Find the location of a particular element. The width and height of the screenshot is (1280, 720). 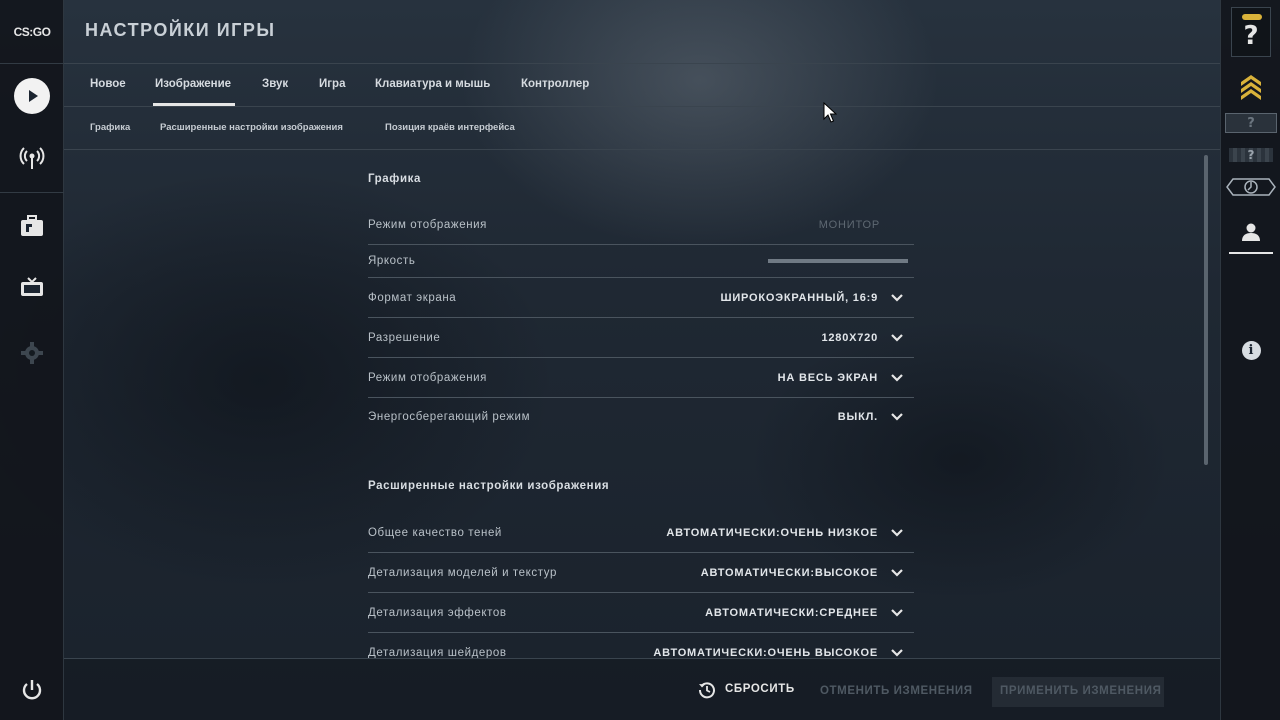

setting-row-aspect-ratio: Формат экрана ШИРОКОЭКРАННЫЙ, 16:9 is located at coordinates (641, 298).